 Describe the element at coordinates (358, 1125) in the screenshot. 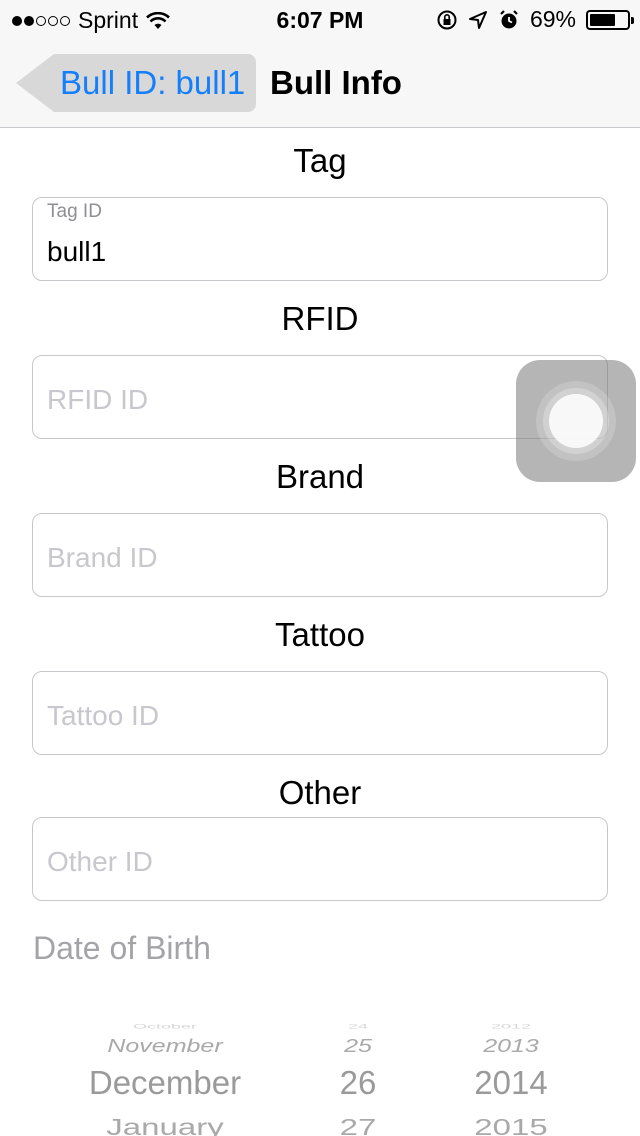

I see `day-option: 27` at that location.